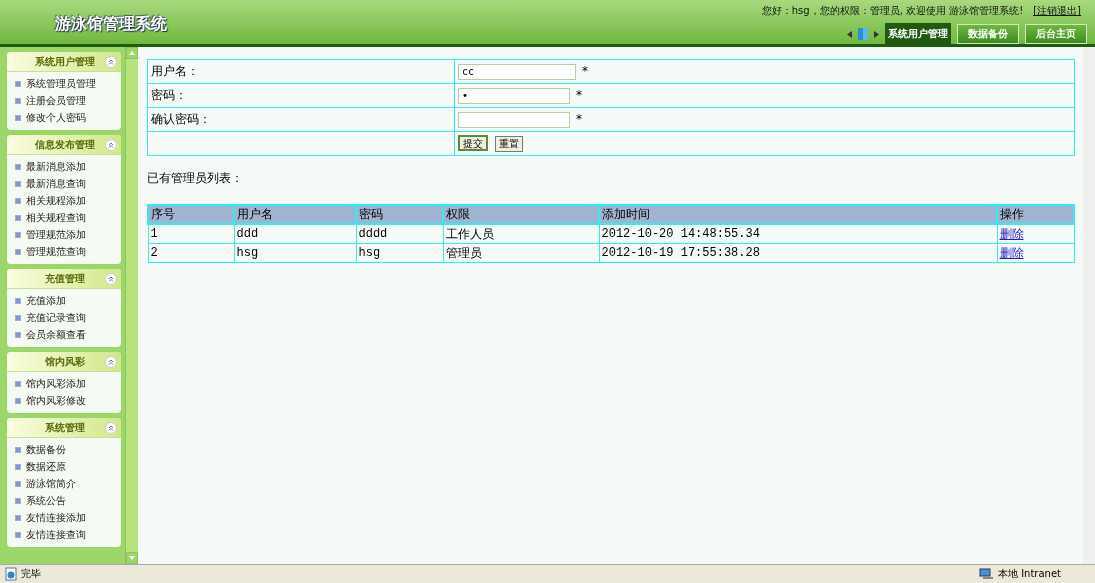 The image size is (1095, 583). Describe the element at coordinates (11, 574) in the screenshot. I see `page-icon` at that location.